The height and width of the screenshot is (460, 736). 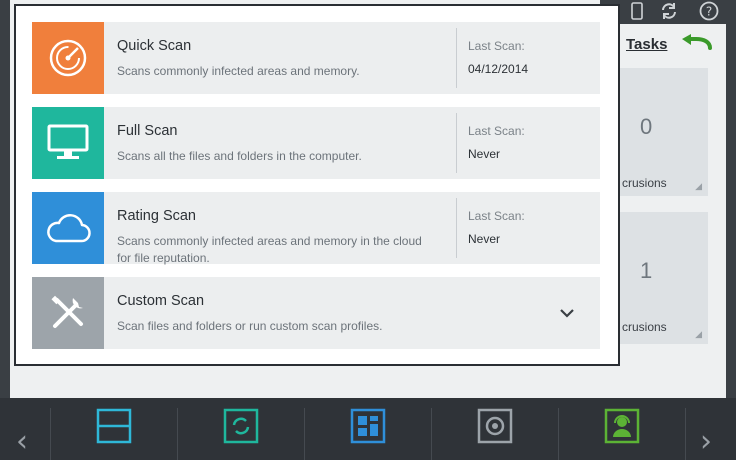 What do you see at coordinates (114, 426) in the screenshot?
I see `scan-icon` at bounding box center [114, 426].